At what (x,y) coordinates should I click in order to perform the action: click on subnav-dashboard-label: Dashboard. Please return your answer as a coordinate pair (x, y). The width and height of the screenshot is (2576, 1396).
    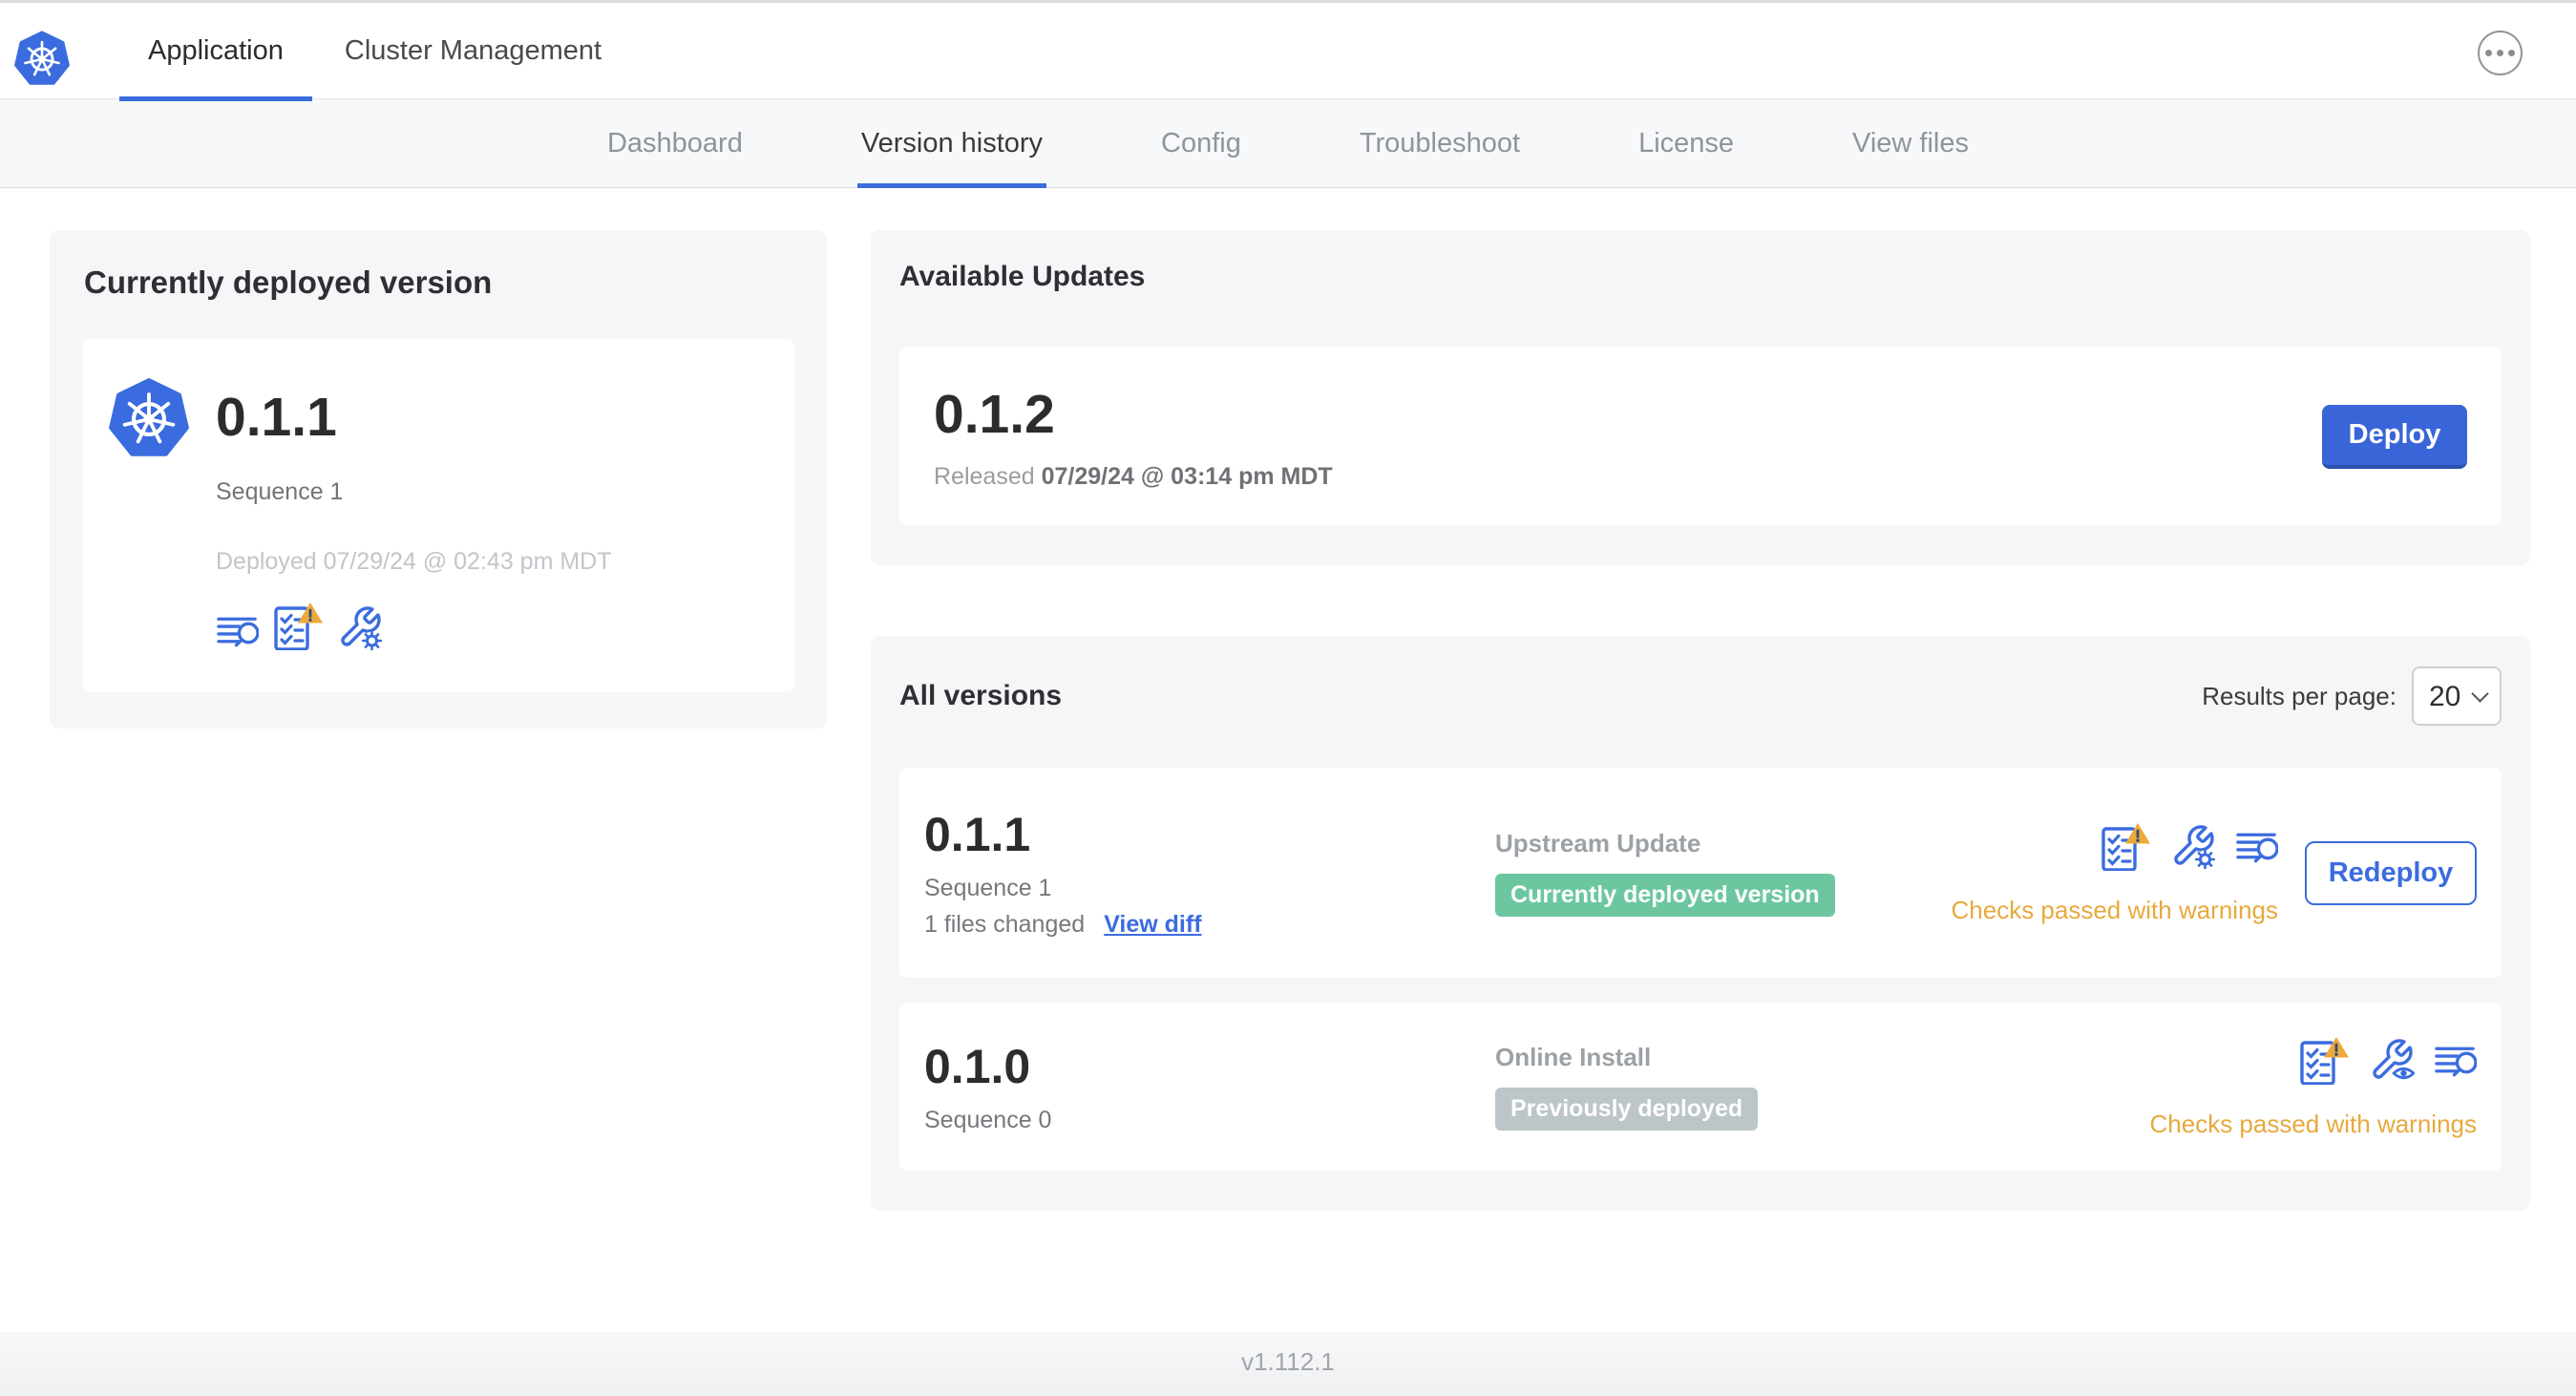
    Looking at the image, I should click on (674, 143).